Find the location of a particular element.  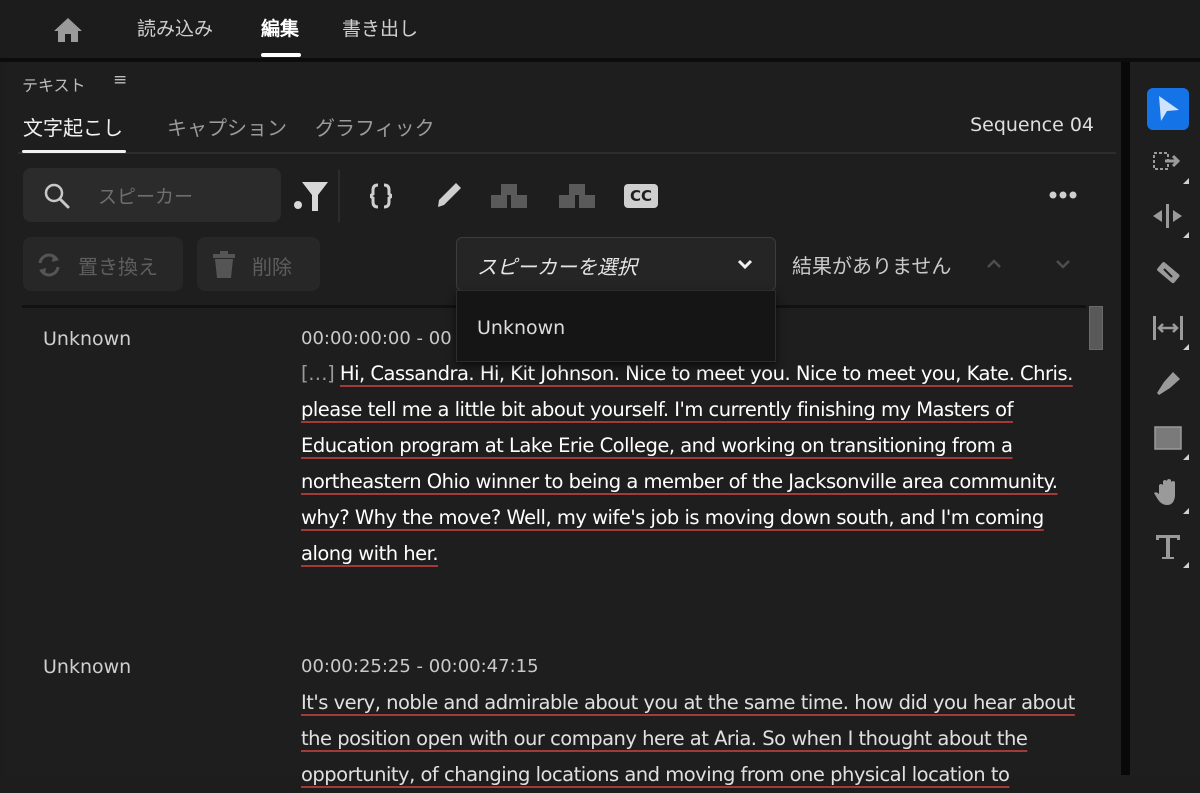

nav-active-indicator is located at coordinates (281, 55).